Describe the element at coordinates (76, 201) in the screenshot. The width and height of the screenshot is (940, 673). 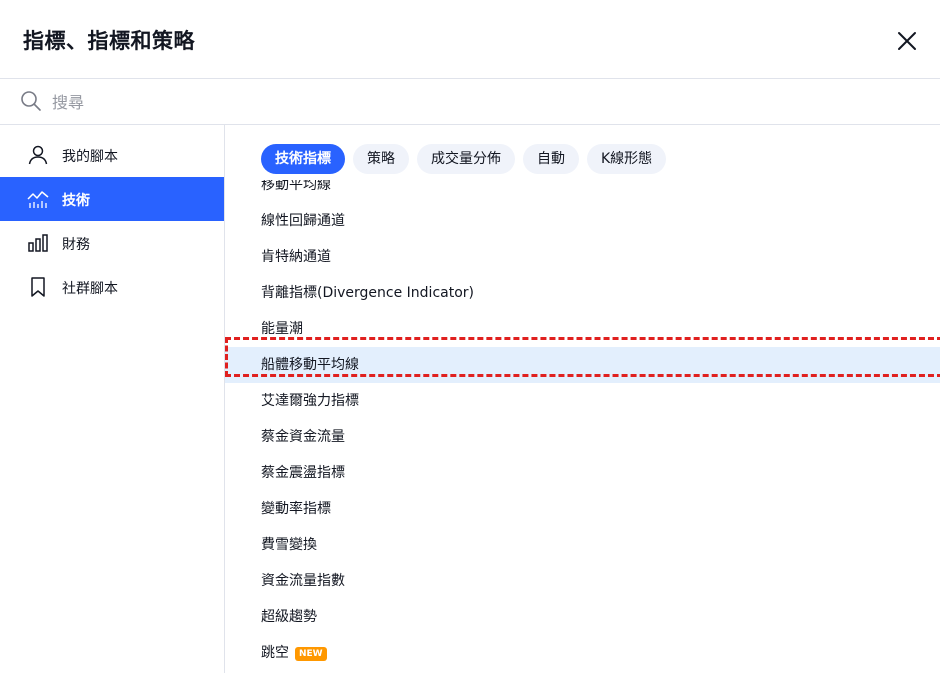
I see `sidebar-item-label: 技術` at that location.